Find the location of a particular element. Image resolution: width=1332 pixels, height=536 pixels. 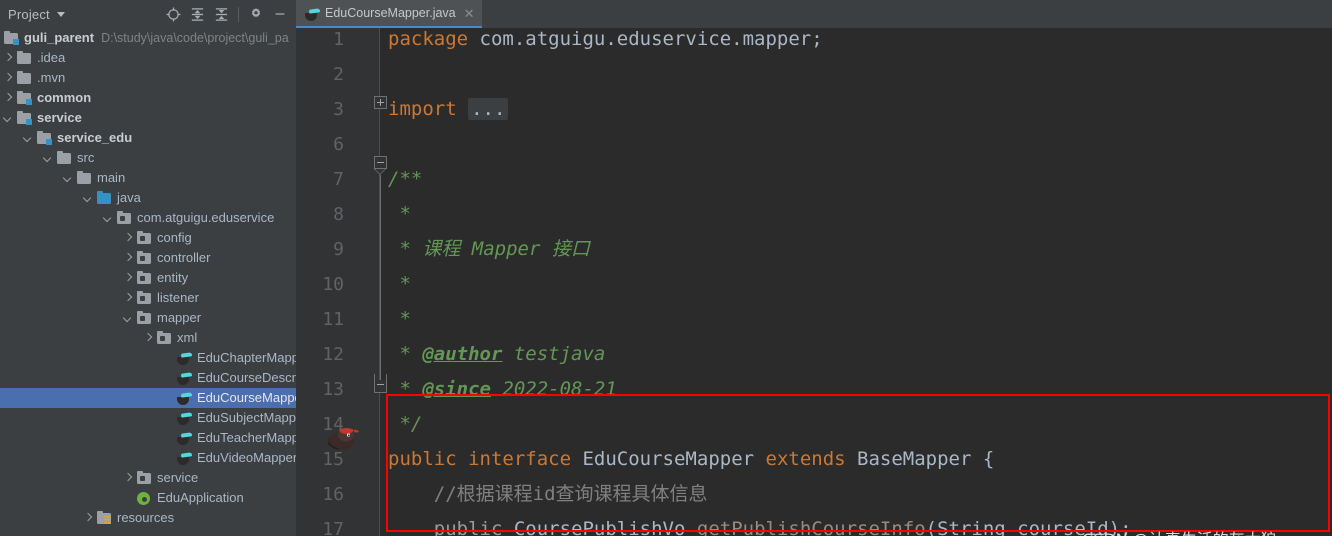

tree-row-label: EduCourseDescriptionI is located at coordinates (246, 377).